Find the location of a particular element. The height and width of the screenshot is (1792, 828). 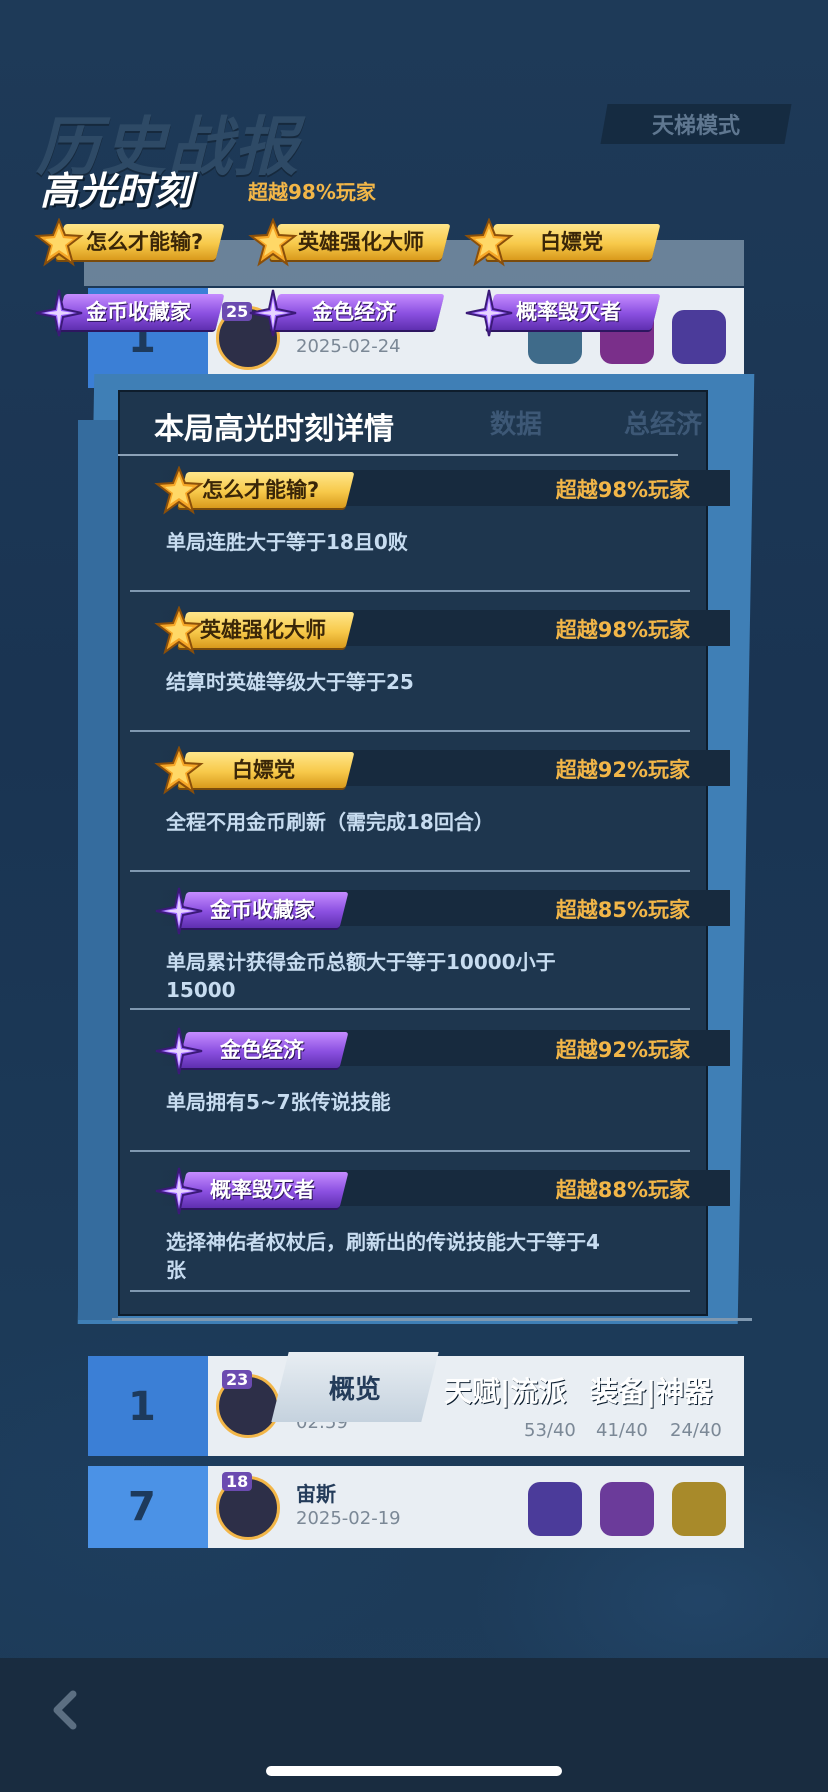

match-date: 2025-02-24 is located at coordinates (348, 346).